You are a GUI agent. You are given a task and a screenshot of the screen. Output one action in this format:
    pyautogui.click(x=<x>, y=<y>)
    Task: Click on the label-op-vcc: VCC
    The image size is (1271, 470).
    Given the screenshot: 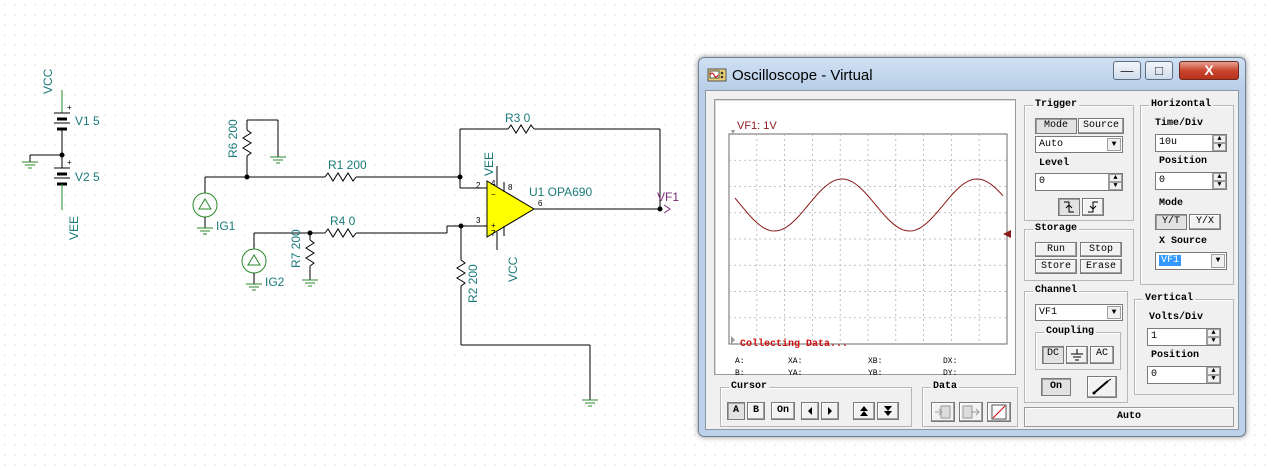 What is the action you would take?
    pyautogui.click(x=513, y=269)
    